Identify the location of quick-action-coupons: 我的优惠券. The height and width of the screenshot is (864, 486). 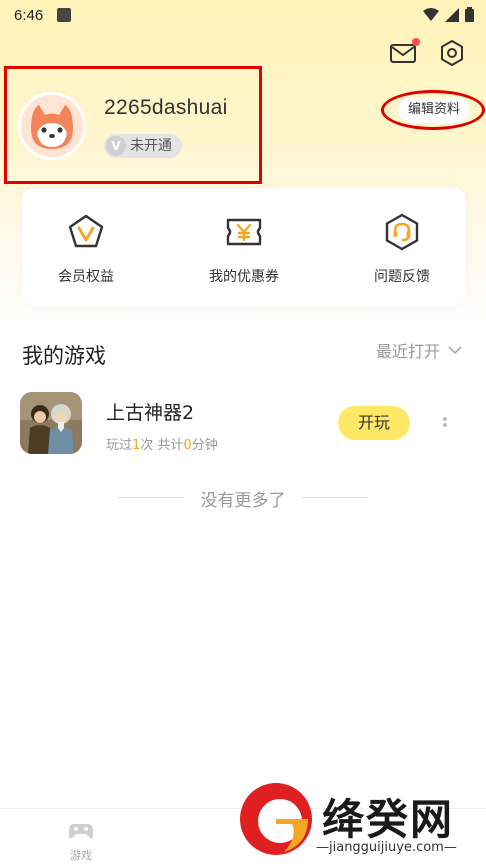
(244, 249).